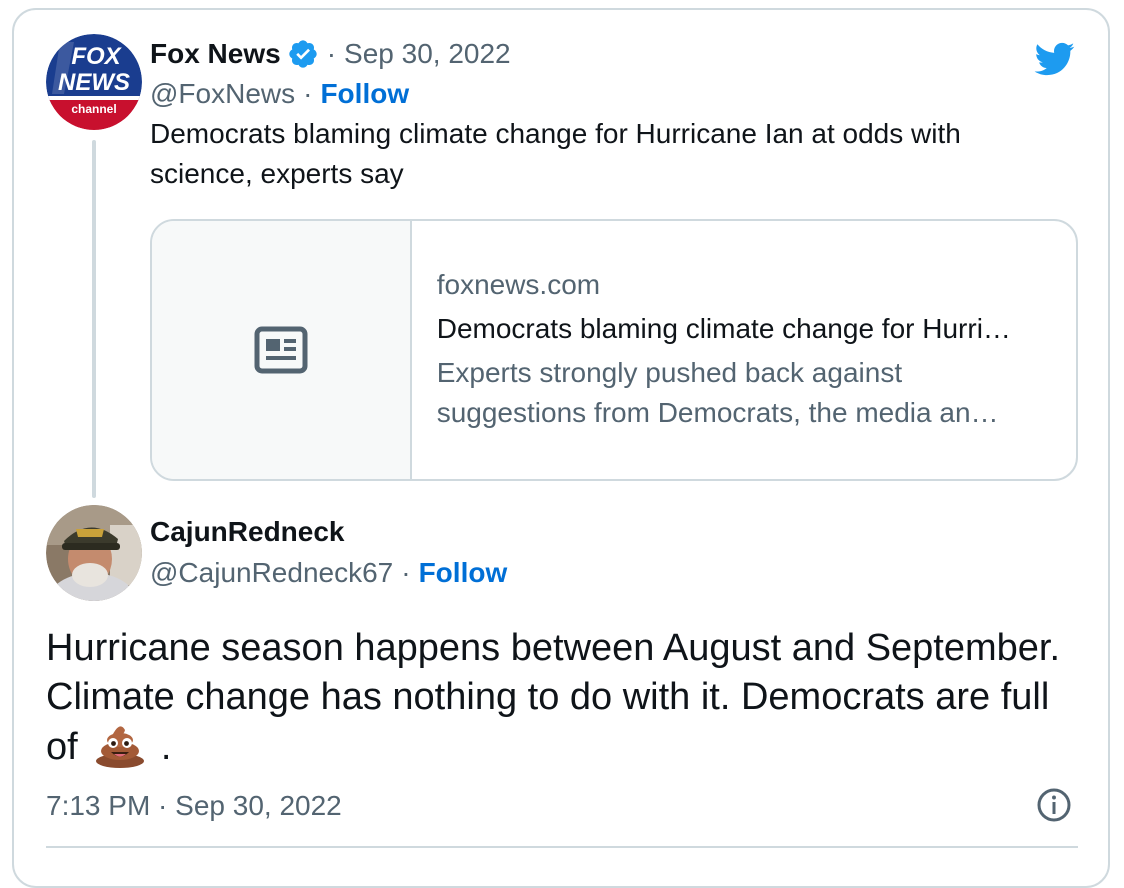  Describe the element at coordinates (518, 284) in the screenshot. I see `link-domain: foxnews.com` at that location.